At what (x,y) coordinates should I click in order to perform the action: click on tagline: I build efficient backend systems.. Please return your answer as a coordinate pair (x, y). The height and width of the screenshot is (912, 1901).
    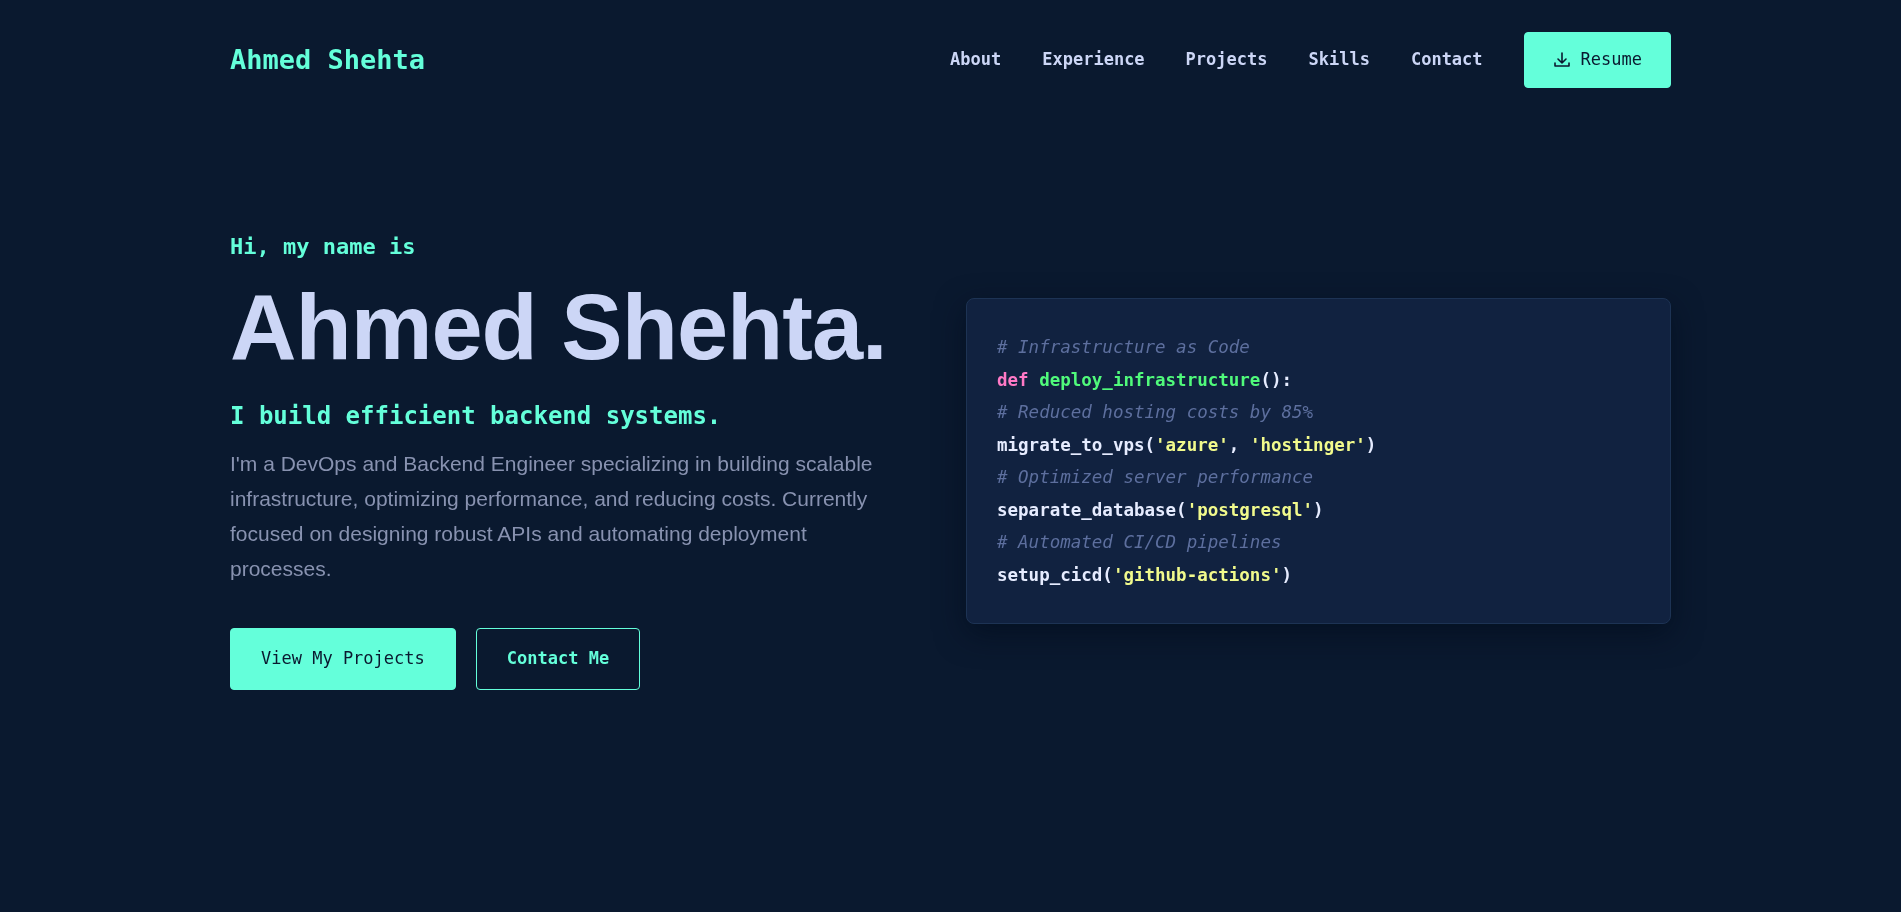
    Looking at the image, I should click on (476, 417).